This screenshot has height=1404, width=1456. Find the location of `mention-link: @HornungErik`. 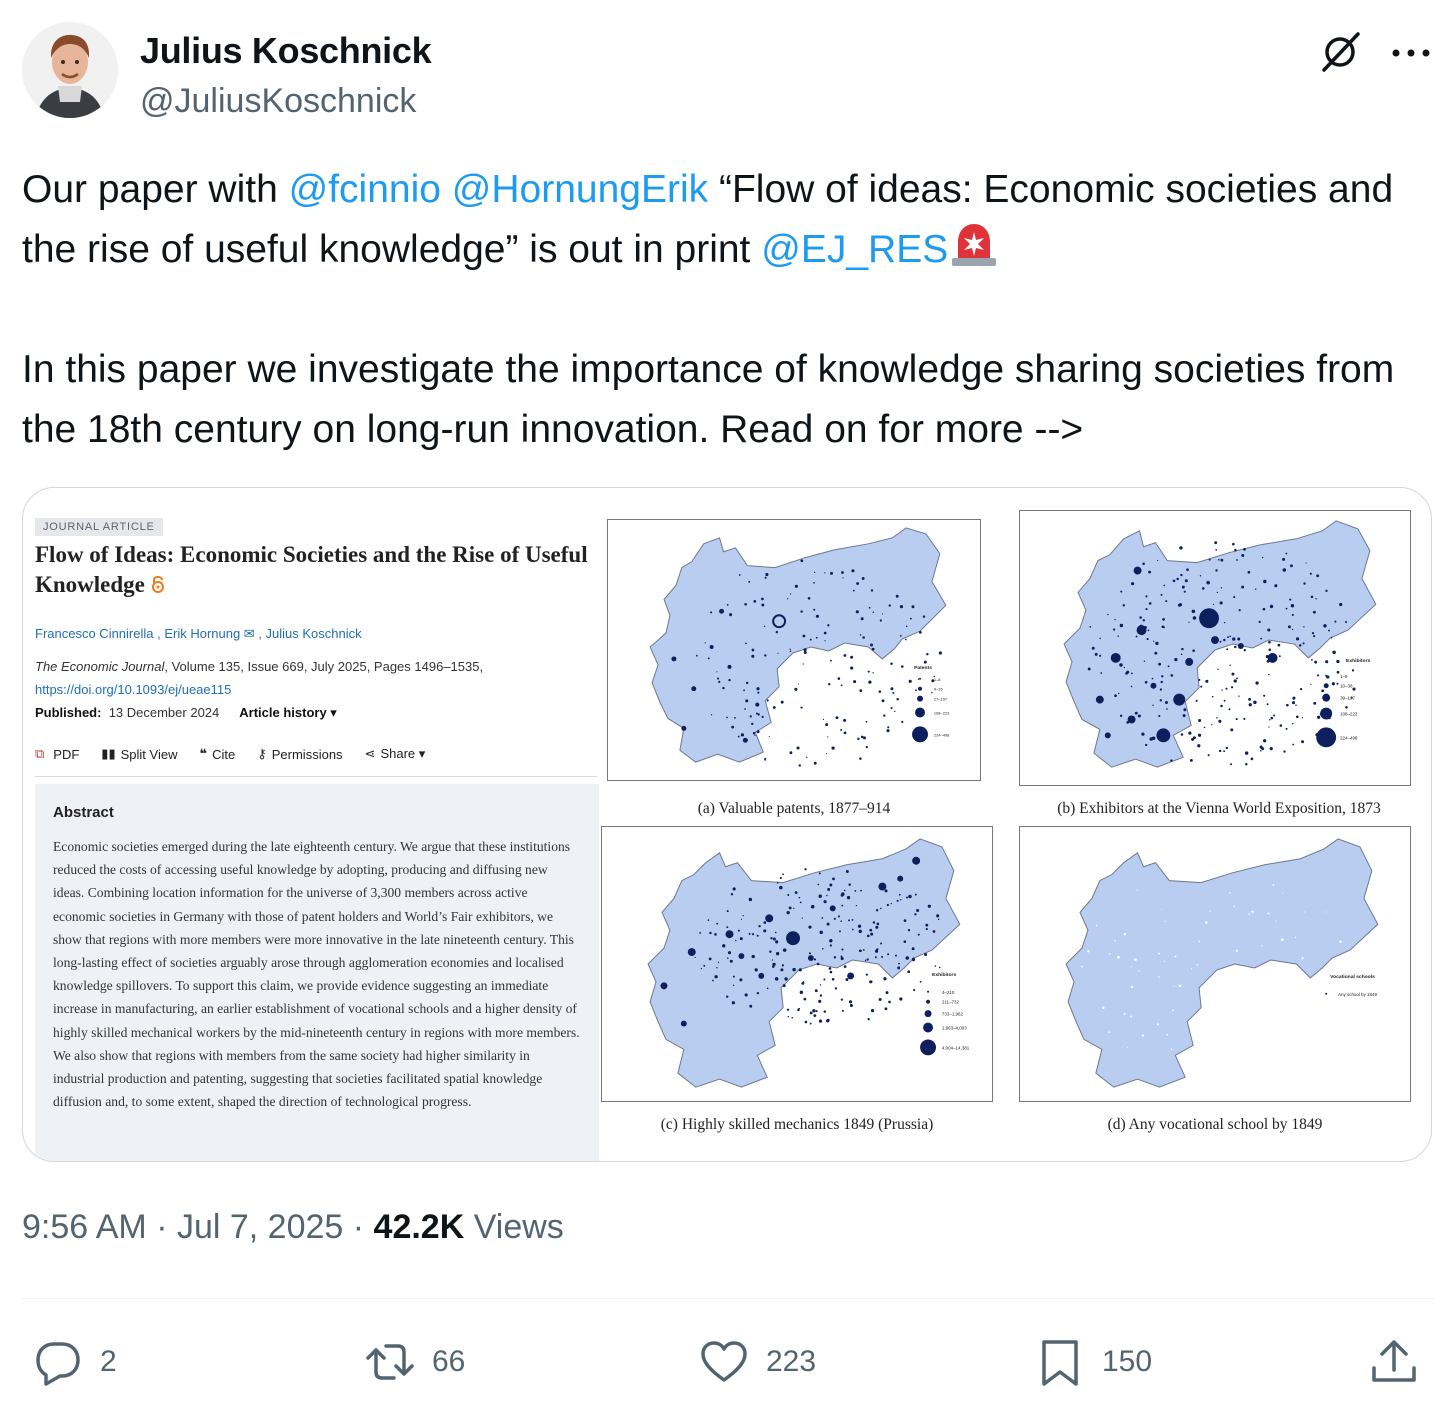

mention-link: @HornungErik is located at coordinates (580, 189).